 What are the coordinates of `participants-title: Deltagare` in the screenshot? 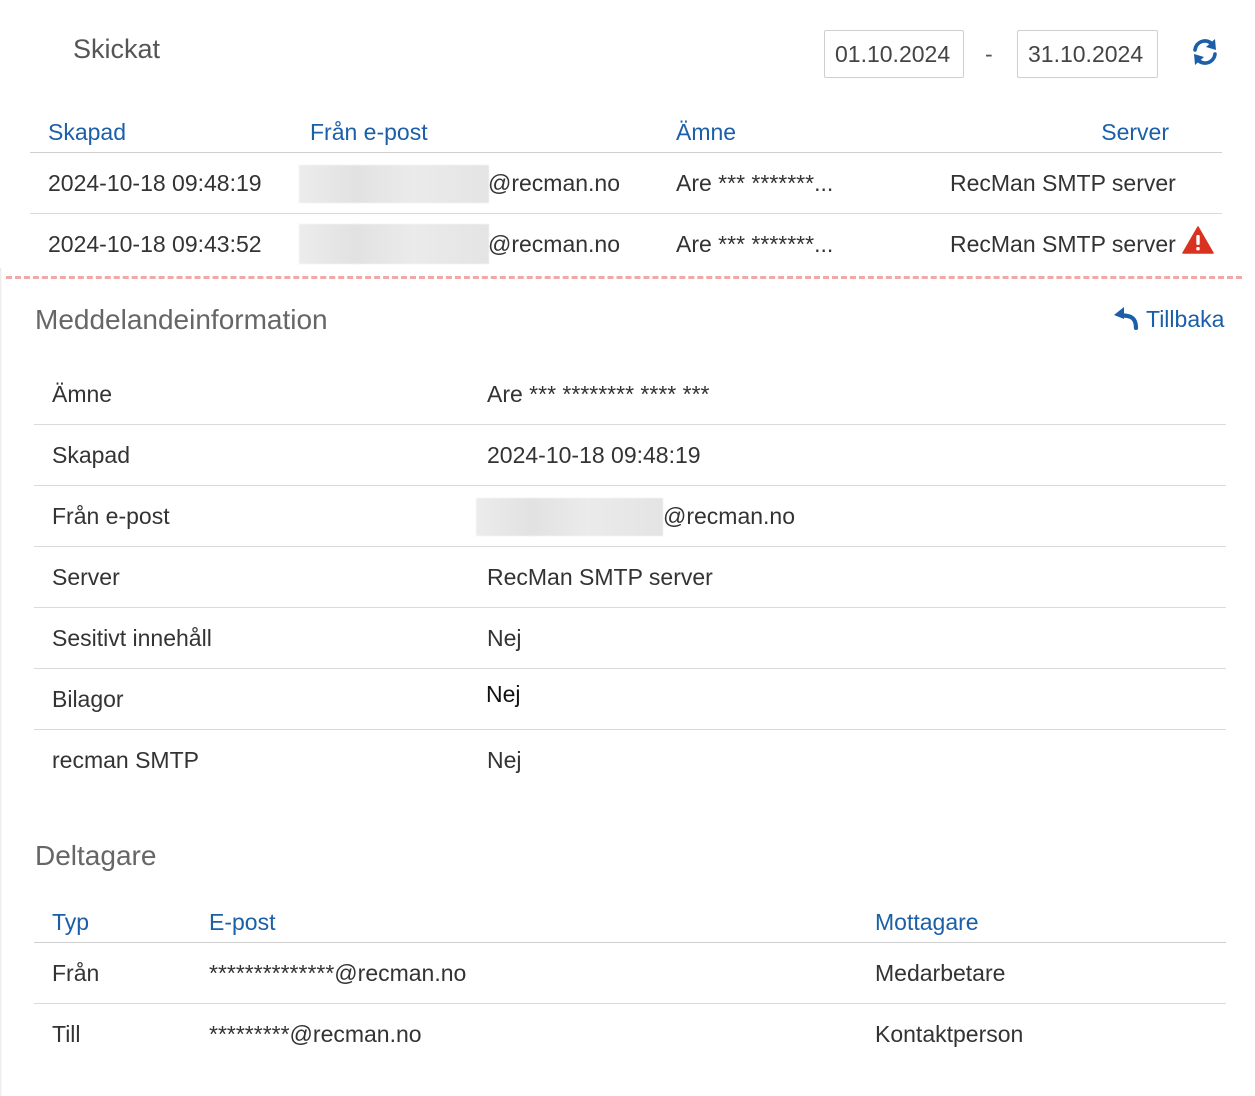 It's located at (96, 855).